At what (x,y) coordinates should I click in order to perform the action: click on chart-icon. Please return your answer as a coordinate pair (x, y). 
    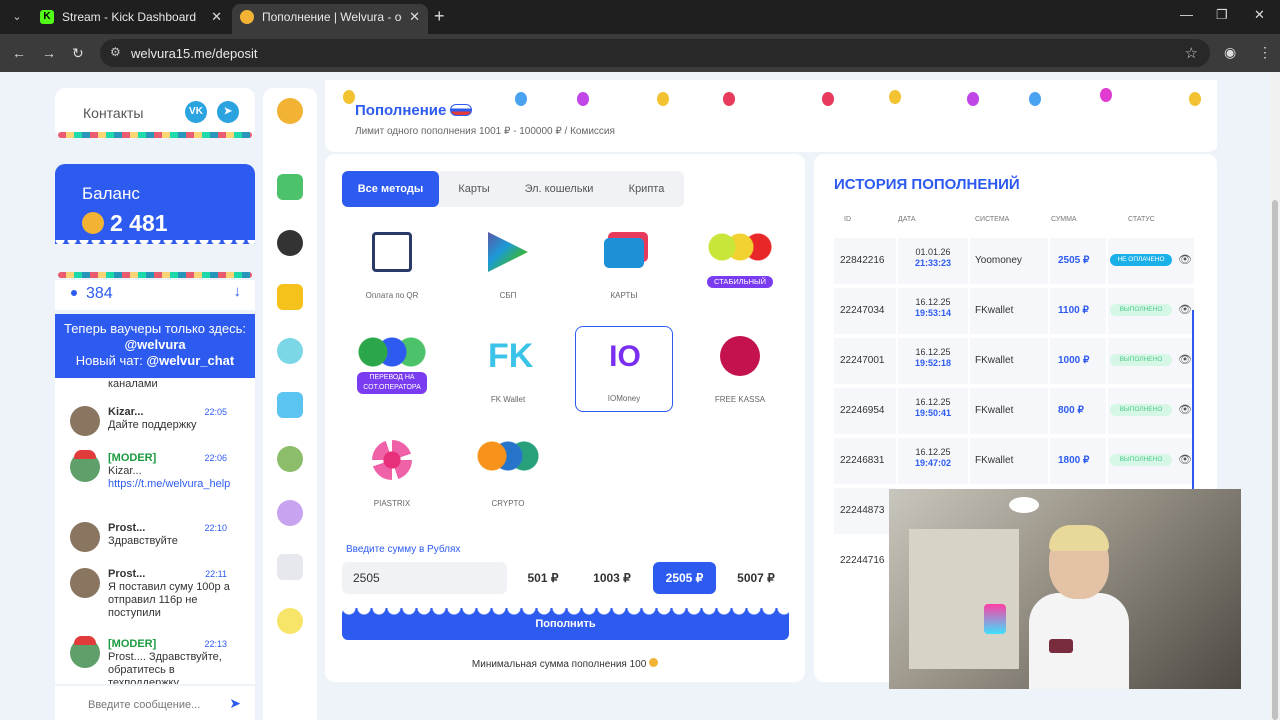
    Looking at the image, I should click on (290, 405).